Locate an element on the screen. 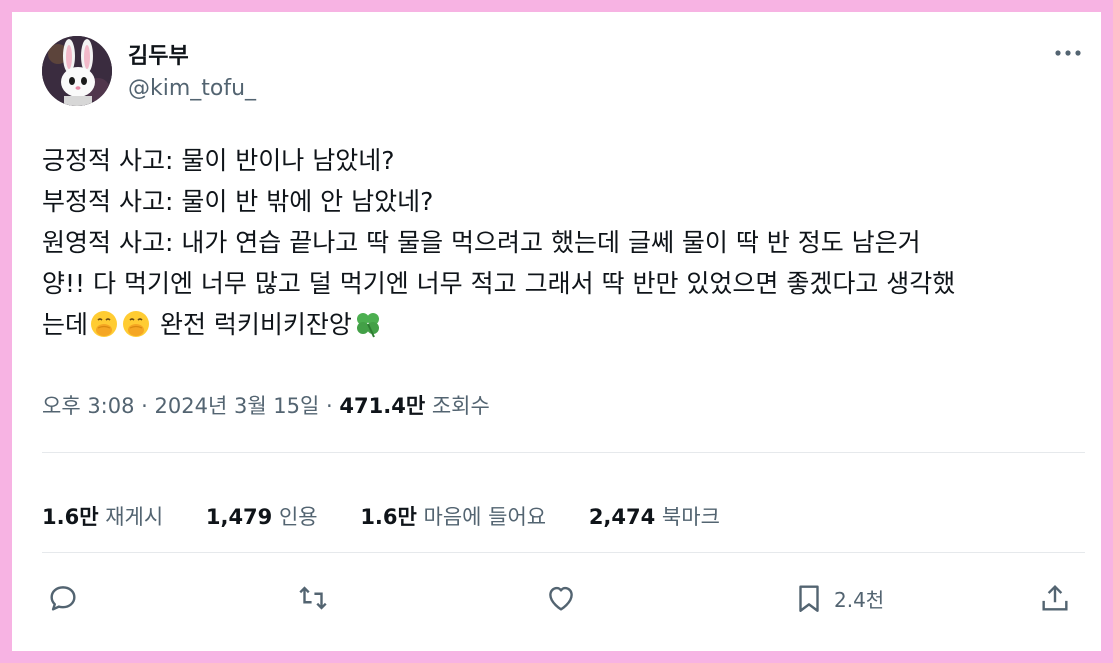 The width and height of the screenshot is (1113, 663). tweet-line-suffix: 완전 럭키비키잔앙 is located at coordinates (252, 324).